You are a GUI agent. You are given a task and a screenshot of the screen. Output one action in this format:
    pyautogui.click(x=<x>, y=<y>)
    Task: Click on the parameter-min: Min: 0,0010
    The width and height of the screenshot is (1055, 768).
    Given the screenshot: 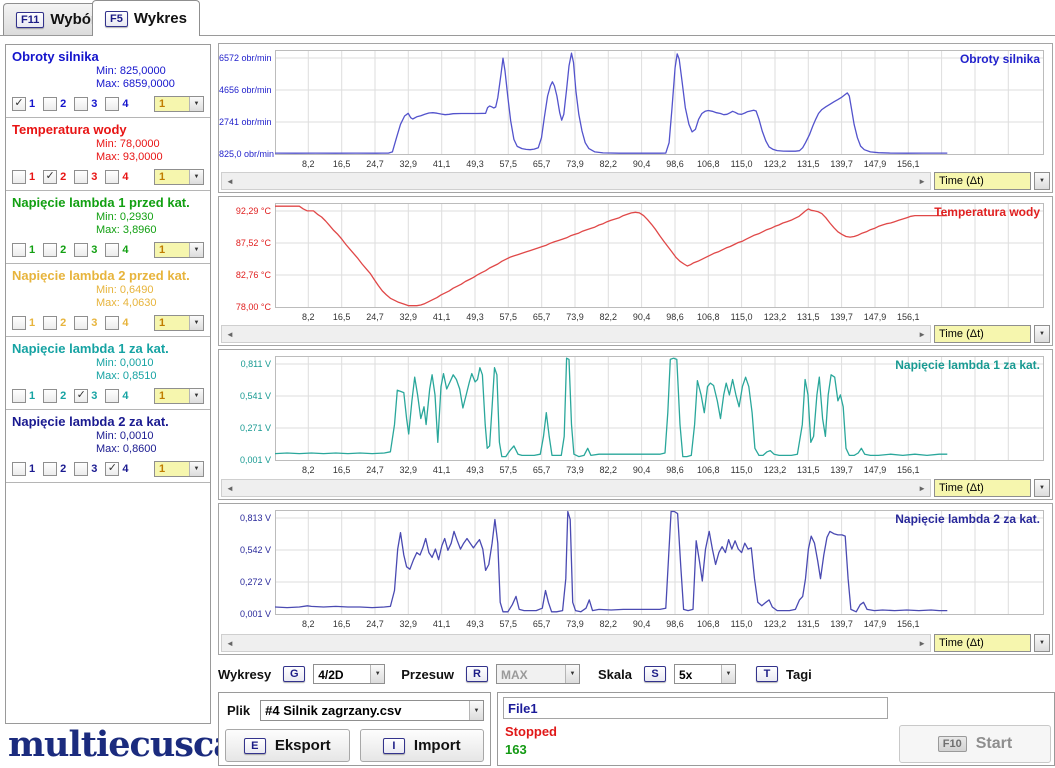 What is the action you would take?
    pyautogui.click(x=125, y=436)
    